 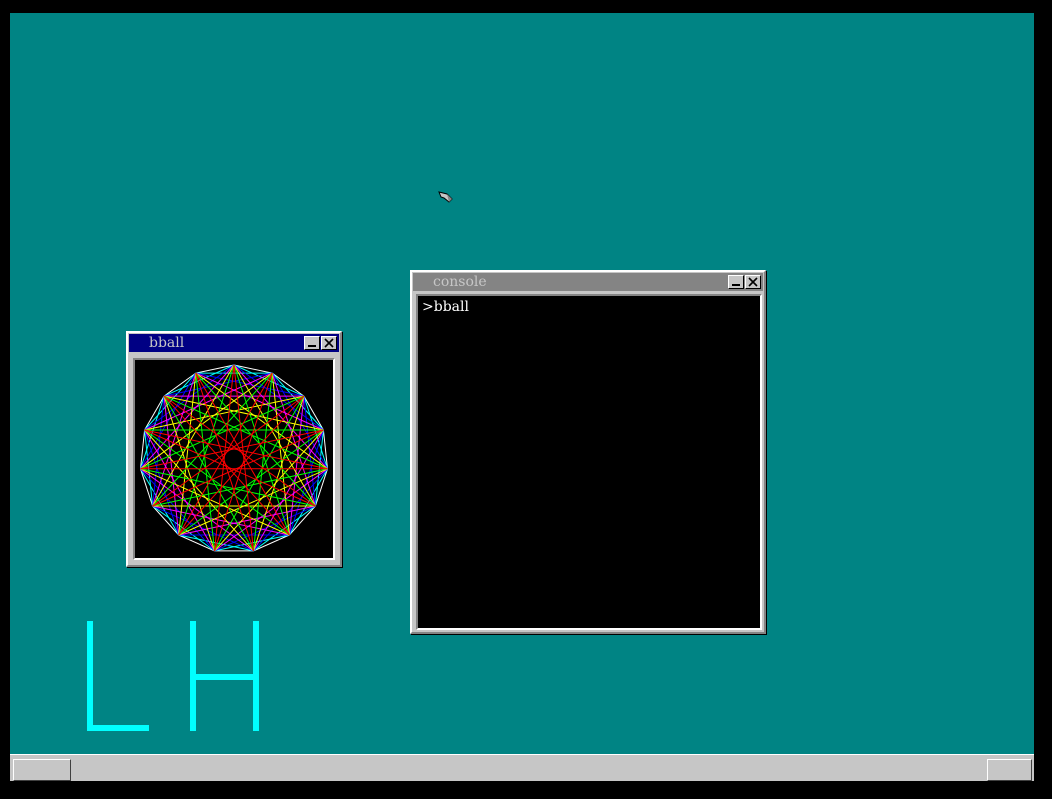 What do you see at coordinates (173, 676) in the screenshot?
I see `lh-logo` at bounding box center [173, 676].